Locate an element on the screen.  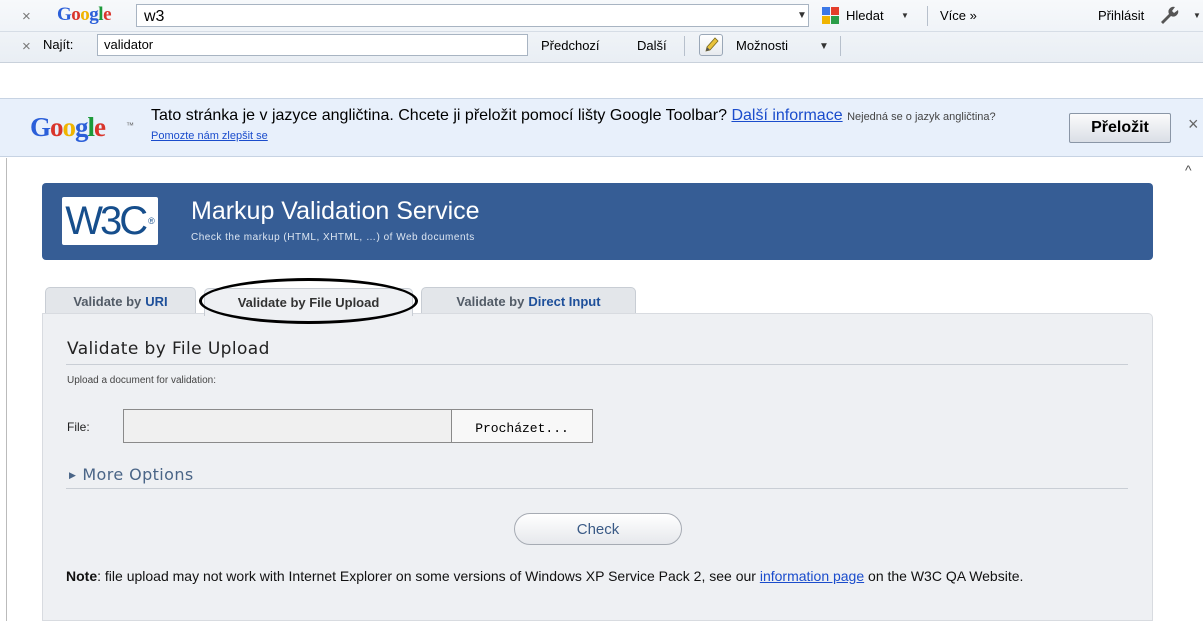
not-english-text: Nejedná se o jazyk angličtina? is located at coordinates (921, 117).